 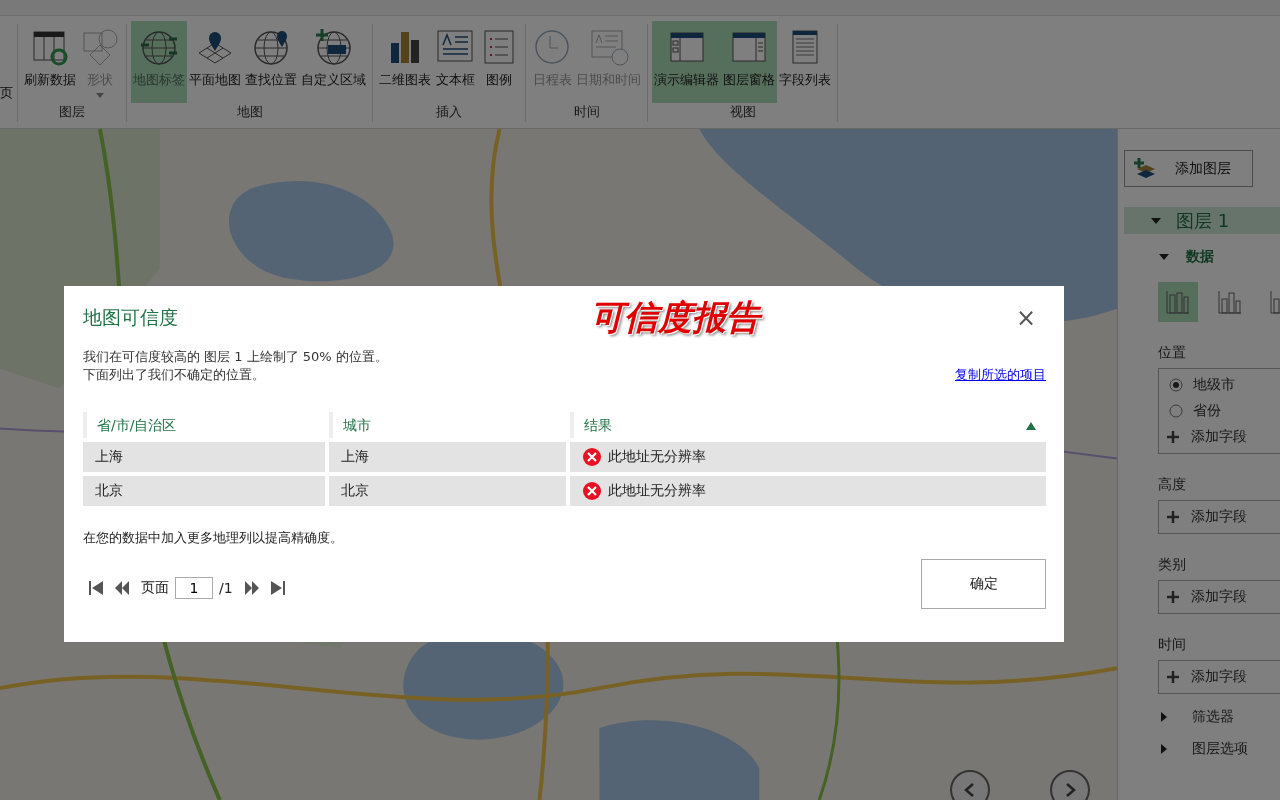 I want to click on ribbon-button: 演示编辑器, so click(x=686, y=62).